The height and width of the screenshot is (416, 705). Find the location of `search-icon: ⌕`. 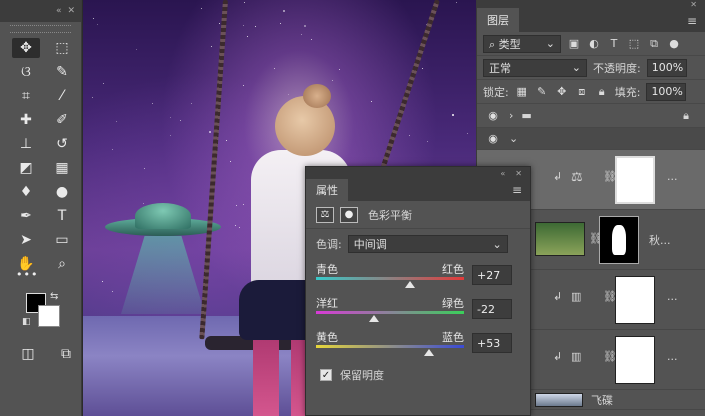

search-icon: ⌕ is located at coordinates (494, 44).